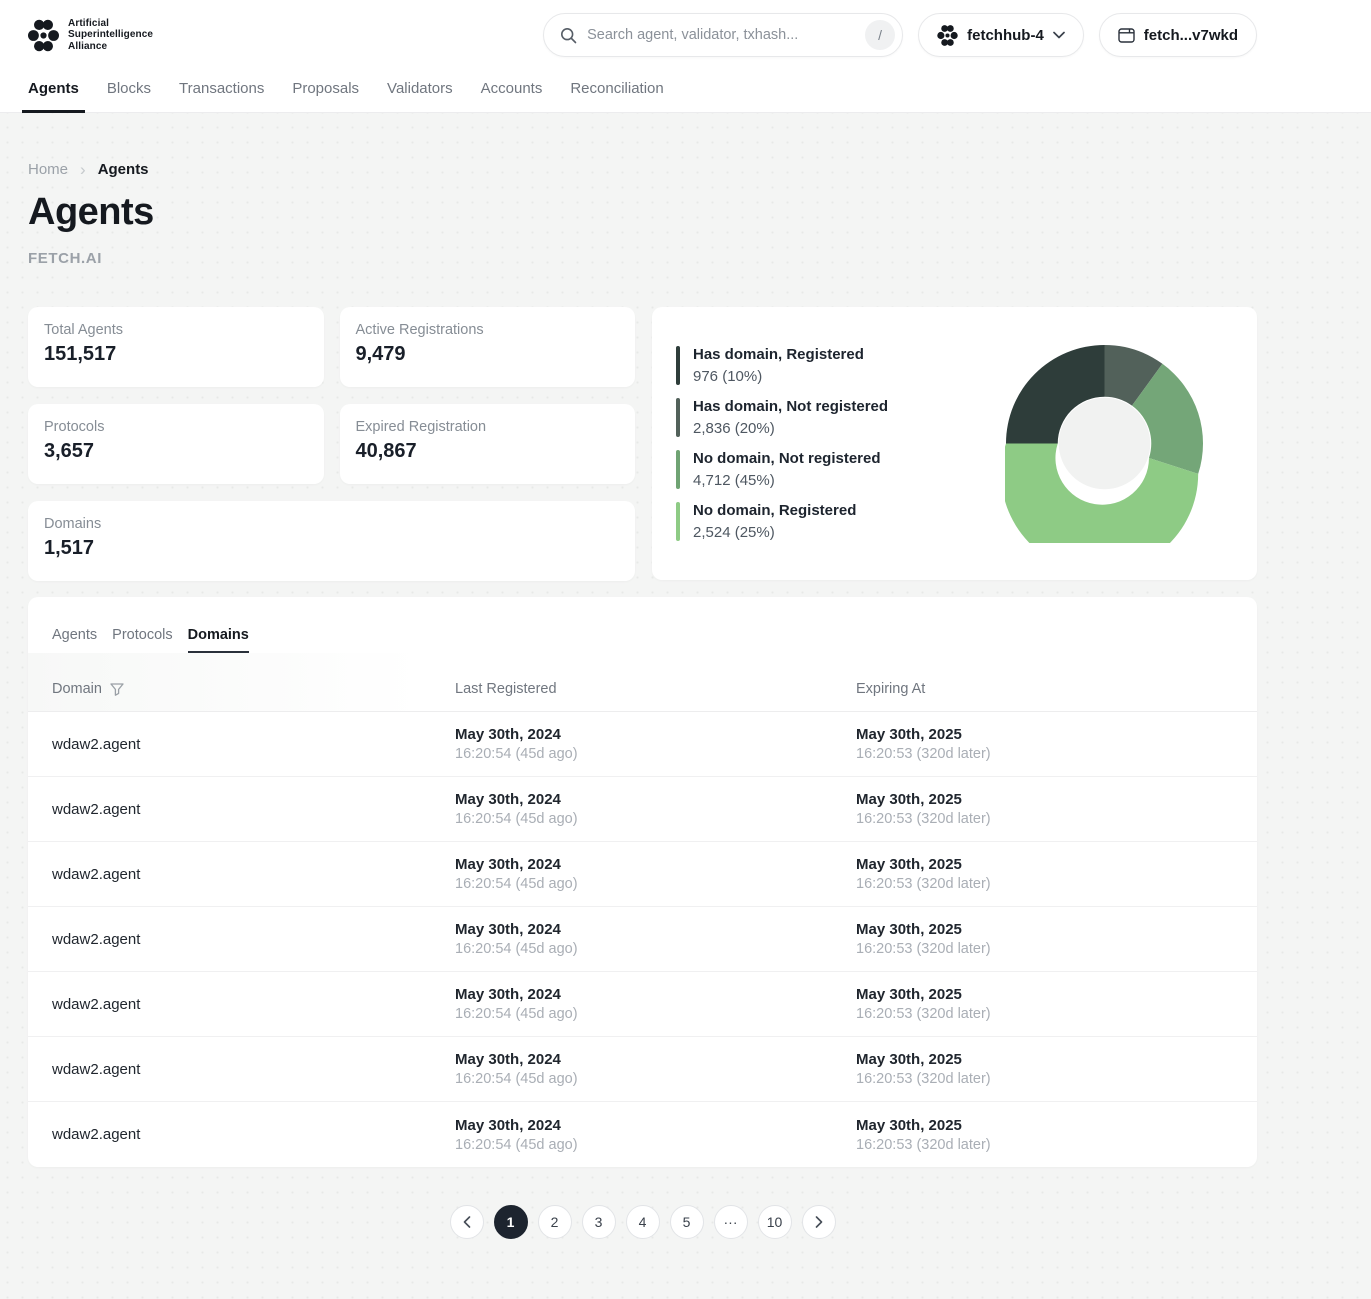 Image resolution: width=1371 pixels, height=1299 pixels. I want to click on pagination-prev-button, so click(466, 1222).